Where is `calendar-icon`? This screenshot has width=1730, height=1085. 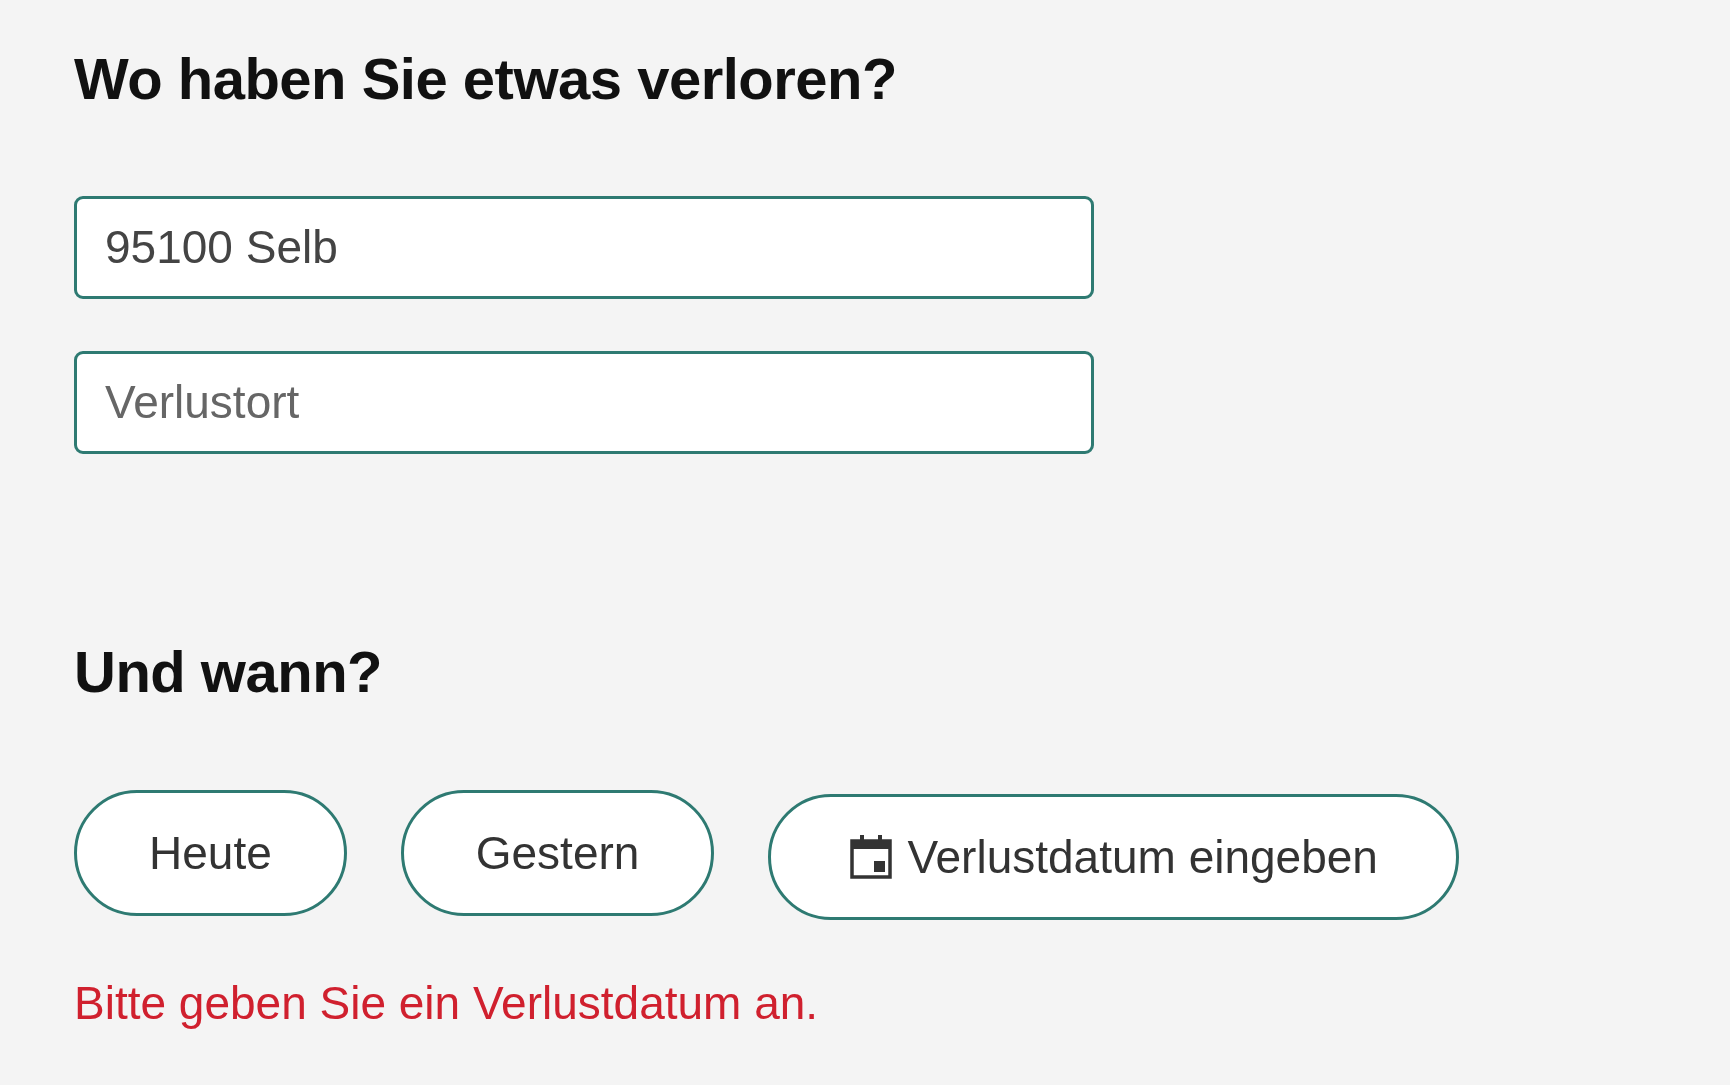 calendar-icon is located at coordinates (871, 857).